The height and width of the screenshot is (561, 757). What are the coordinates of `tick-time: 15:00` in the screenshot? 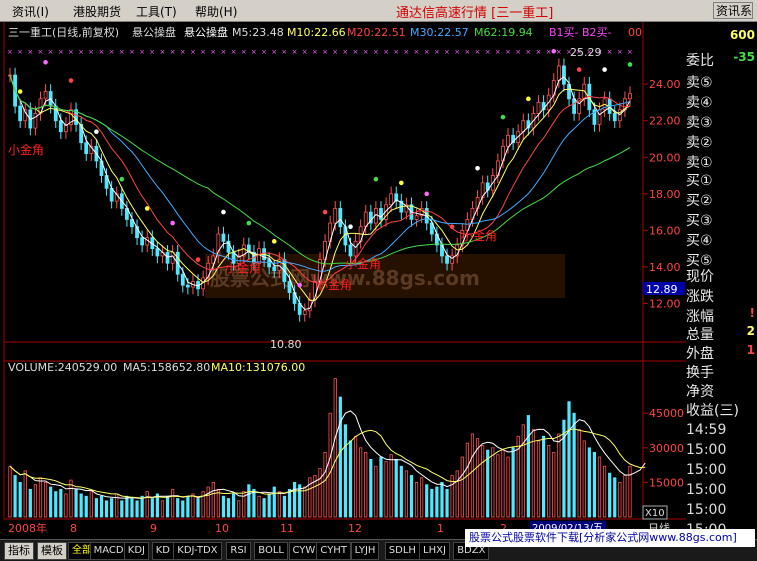 It's located at (706, 470).